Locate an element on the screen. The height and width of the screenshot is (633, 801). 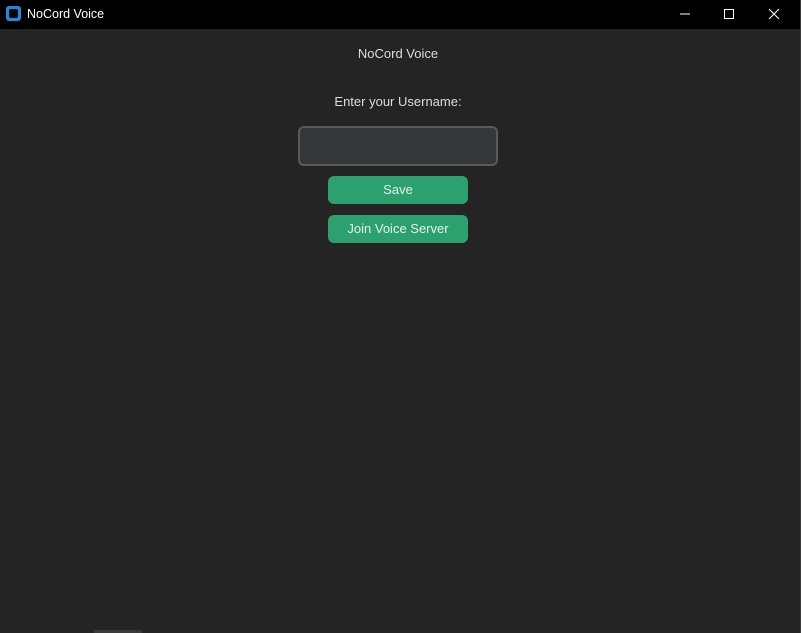
username-label: Enter your Username: is located at coordinates (398, 101).